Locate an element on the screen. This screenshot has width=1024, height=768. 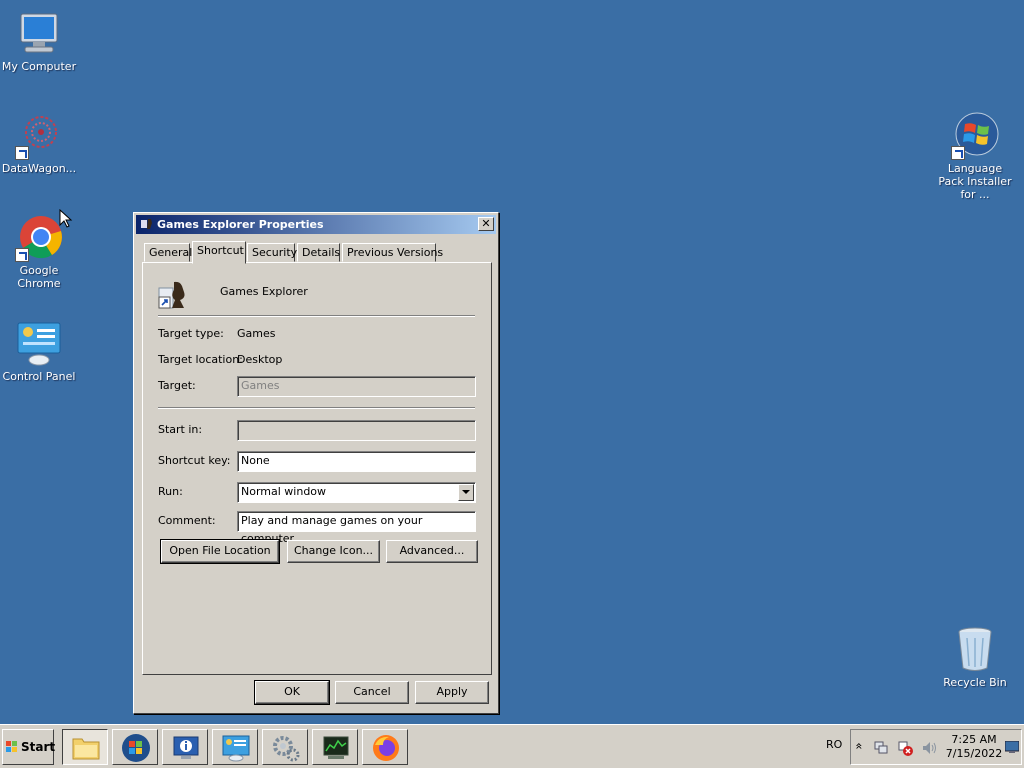
taskbar-control-panel is located at coordinates (235, 747).